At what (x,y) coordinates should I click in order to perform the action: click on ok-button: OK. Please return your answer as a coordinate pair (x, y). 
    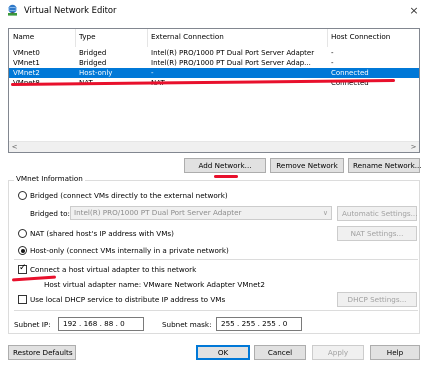
    Looking at the image, I should click on (223, 352).